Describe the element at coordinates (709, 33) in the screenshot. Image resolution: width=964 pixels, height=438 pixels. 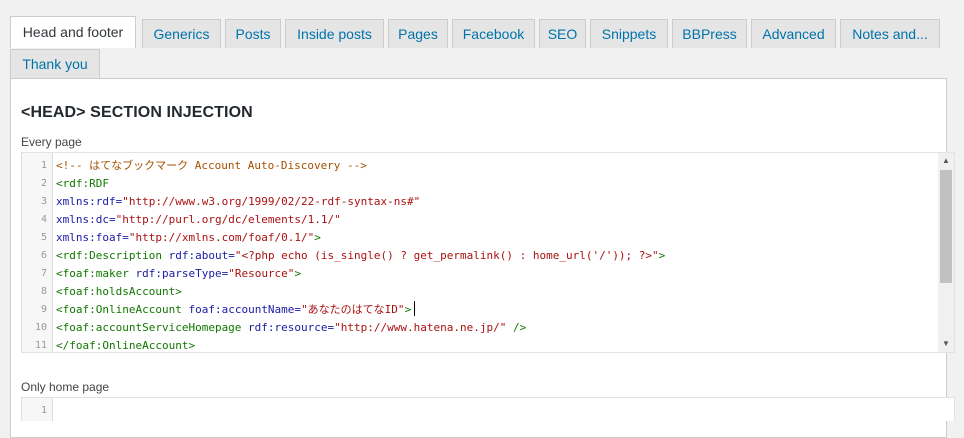
I see `tab-bbpress: BBPress` at that location.